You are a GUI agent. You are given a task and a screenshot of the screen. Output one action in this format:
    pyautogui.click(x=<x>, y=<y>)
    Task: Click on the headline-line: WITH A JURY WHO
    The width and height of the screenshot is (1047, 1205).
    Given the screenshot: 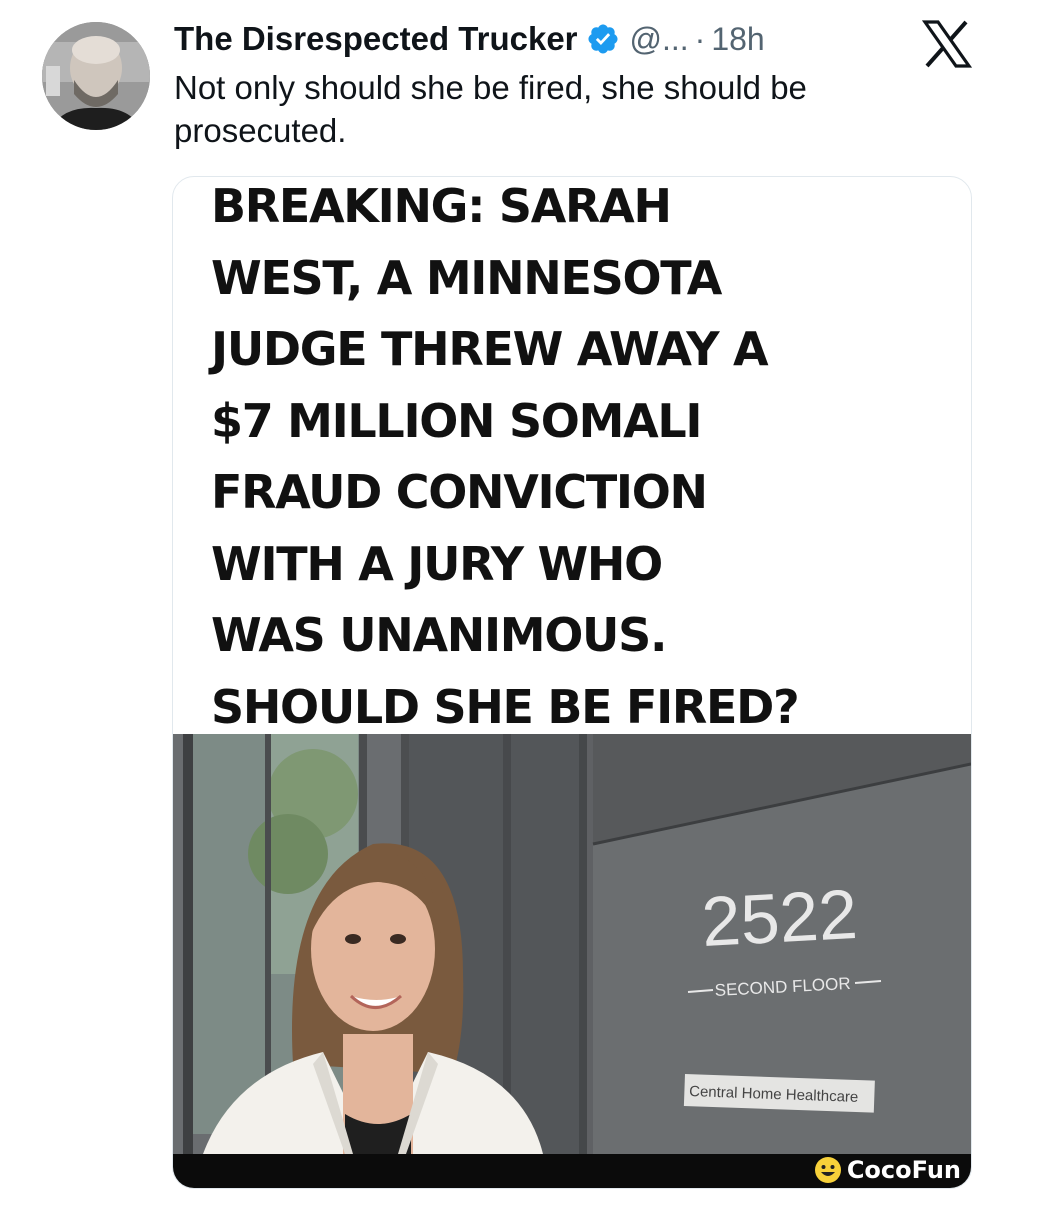 What is the action you would take?
    pyautogui.click(x=437, y=563)
    